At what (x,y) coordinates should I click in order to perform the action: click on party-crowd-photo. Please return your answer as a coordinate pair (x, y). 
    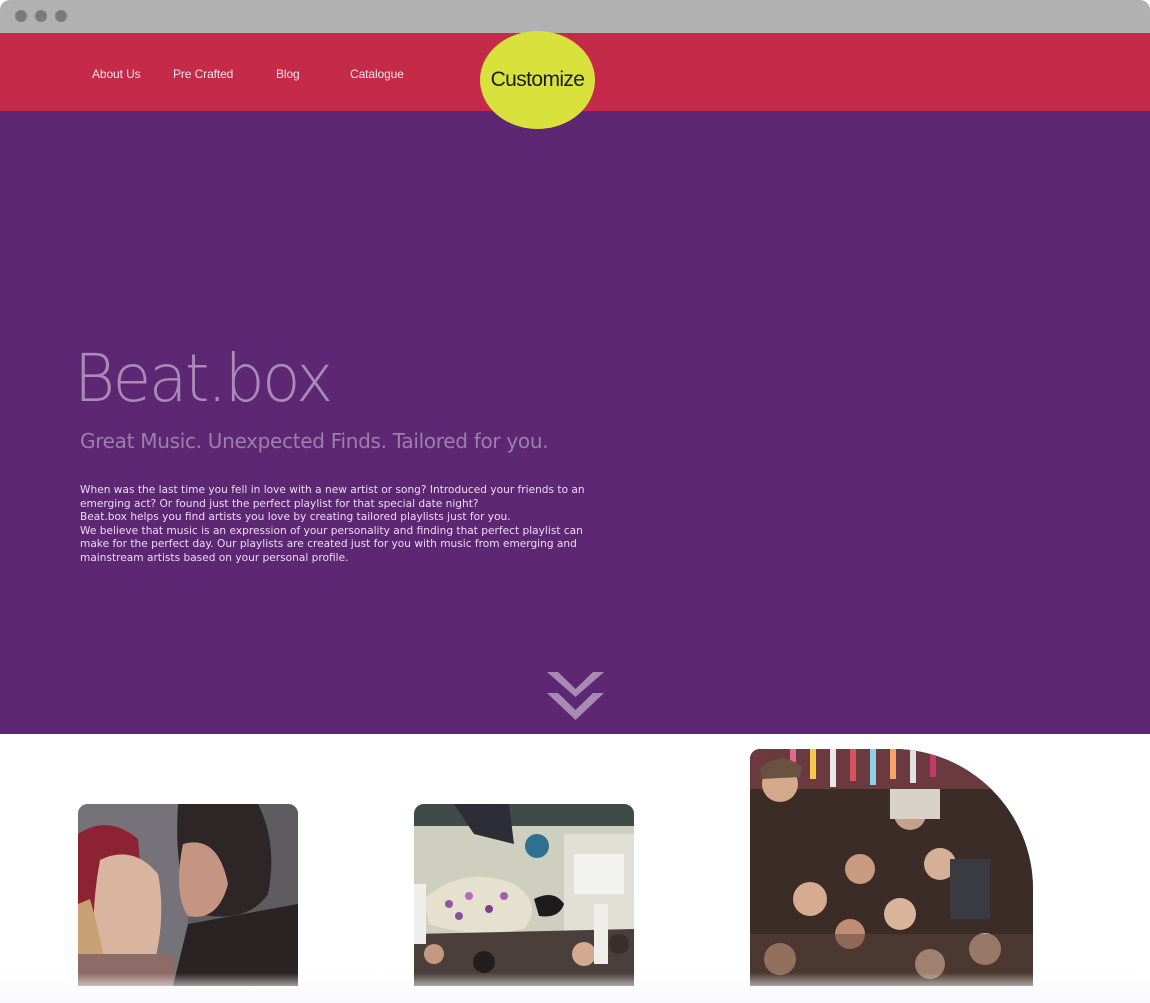
    Looking at the image, I should click on (891, 867).